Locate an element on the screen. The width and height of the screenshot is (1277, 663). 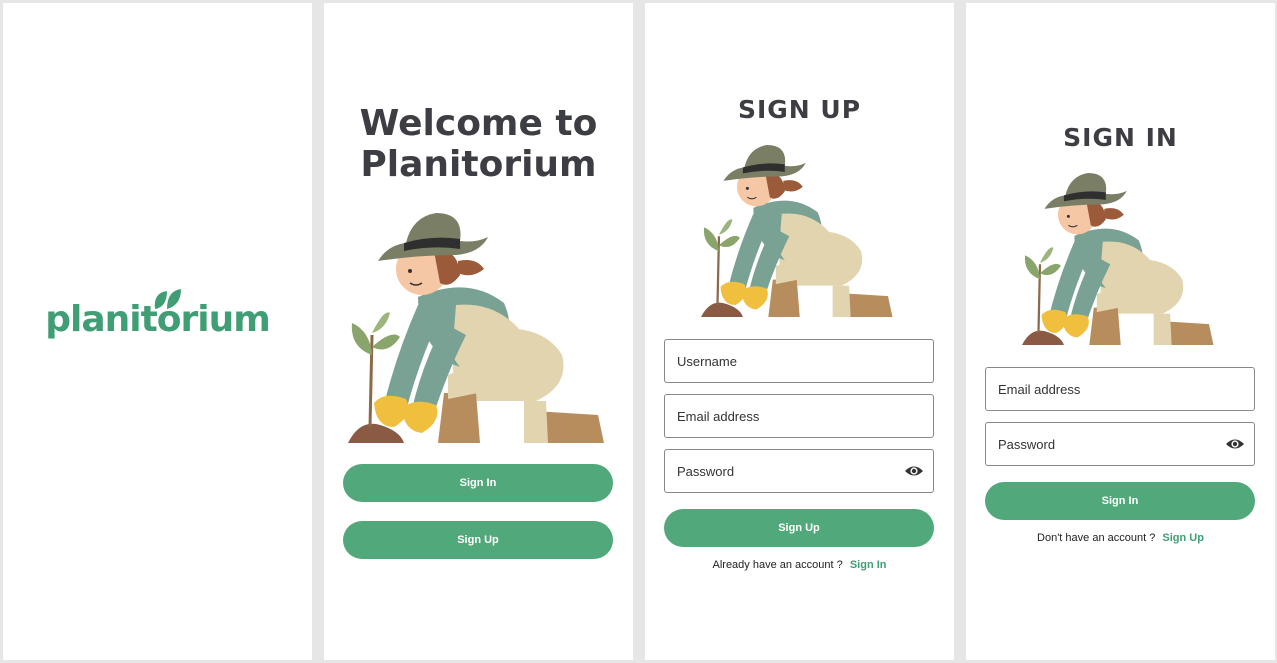
signup-submit-button: Sign Up is located at coordinates (799, 528).